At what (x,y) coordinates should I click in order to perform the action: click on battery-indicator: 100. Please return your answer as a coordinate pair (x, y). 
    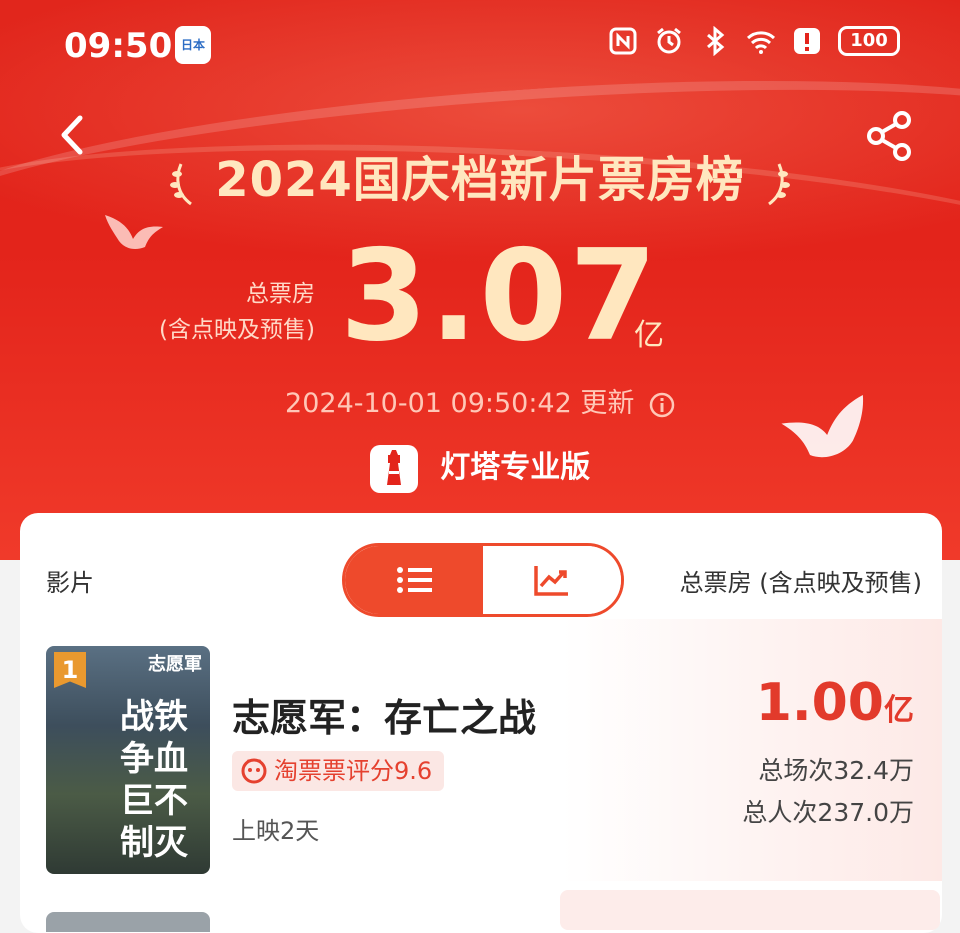
    Looking at the image, I should click on (869, 41).